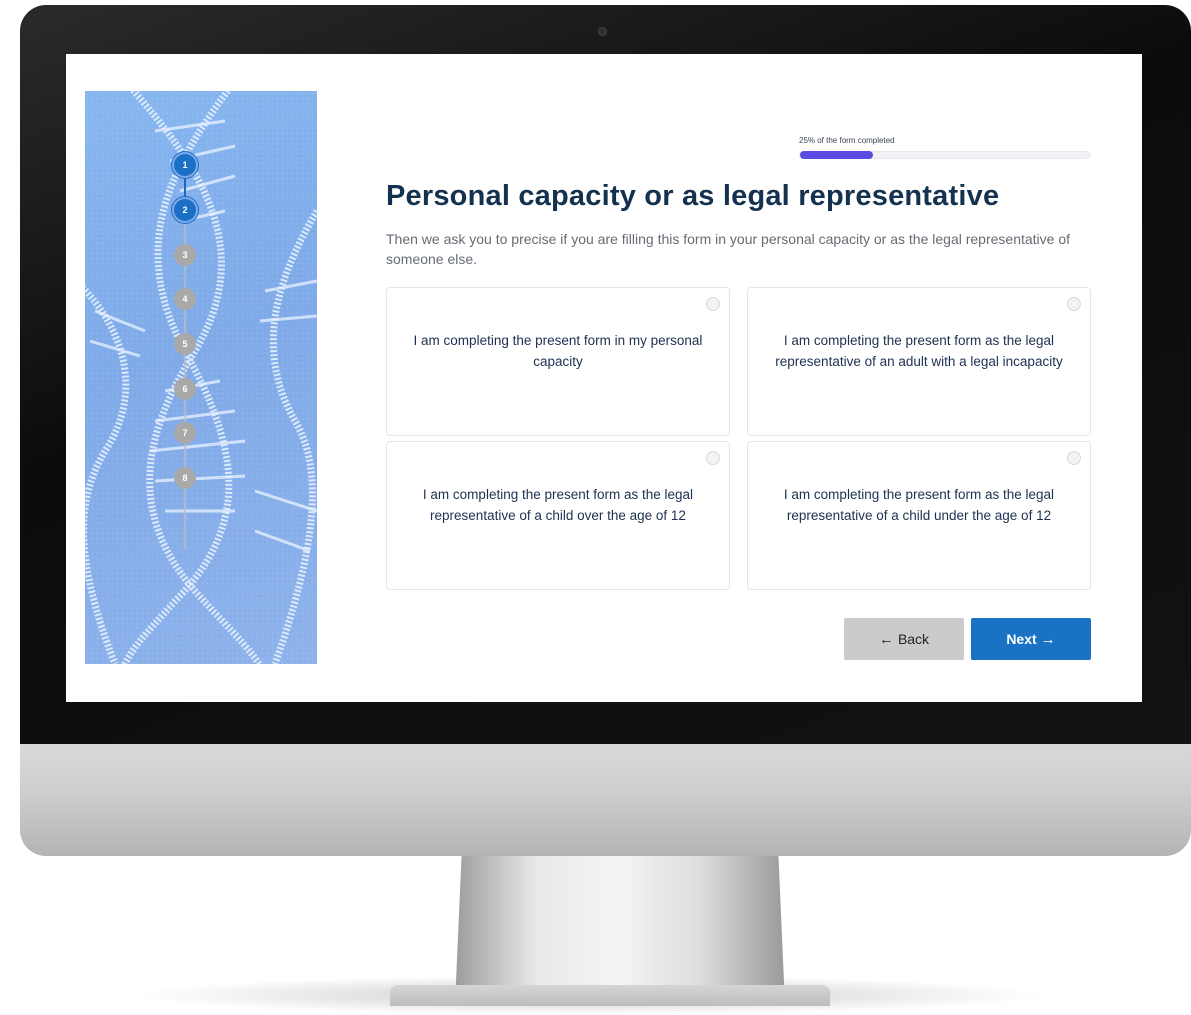 This screenshot has height=1015, width=1191. Describe the element at coordinates (605, 800) in the screenshot. I see `monitor-chin` at that location.